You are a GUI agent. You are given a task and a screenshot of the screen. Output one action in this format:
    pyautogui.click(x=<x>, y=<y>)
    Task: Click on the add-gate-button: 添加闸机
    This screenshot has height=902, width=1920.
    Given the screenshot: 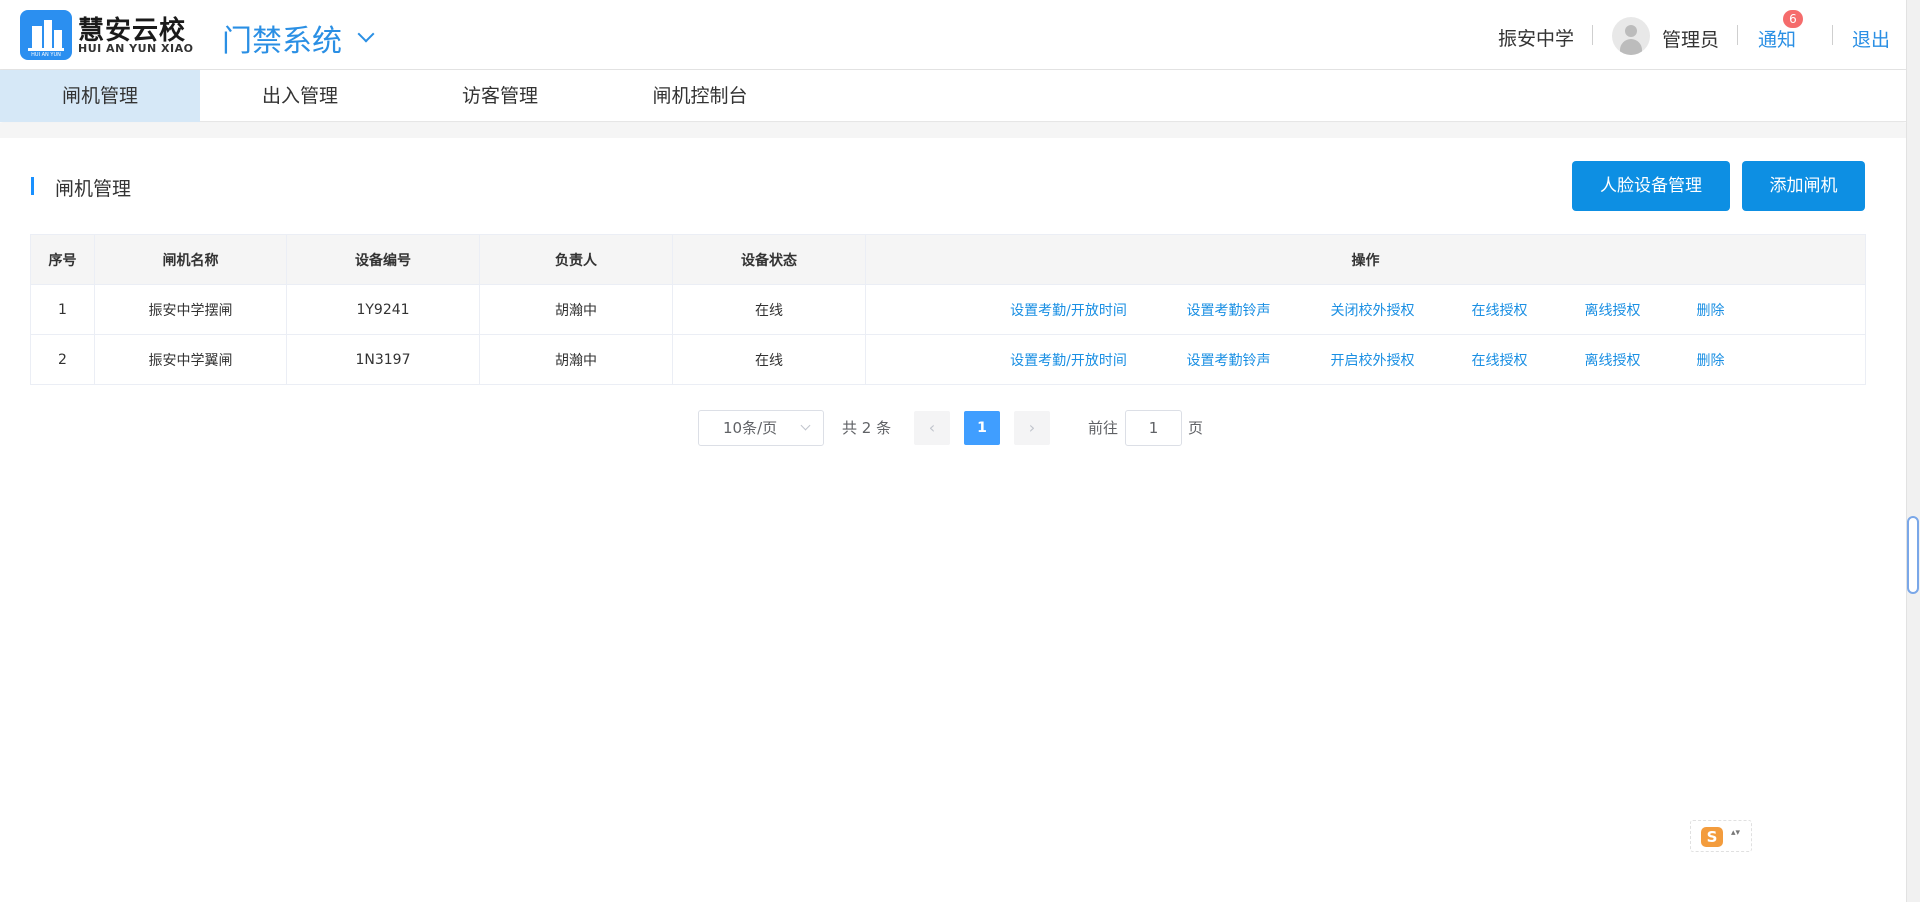 What is the action you would take?
    pyautogui.click(x=1803, y=186)
    